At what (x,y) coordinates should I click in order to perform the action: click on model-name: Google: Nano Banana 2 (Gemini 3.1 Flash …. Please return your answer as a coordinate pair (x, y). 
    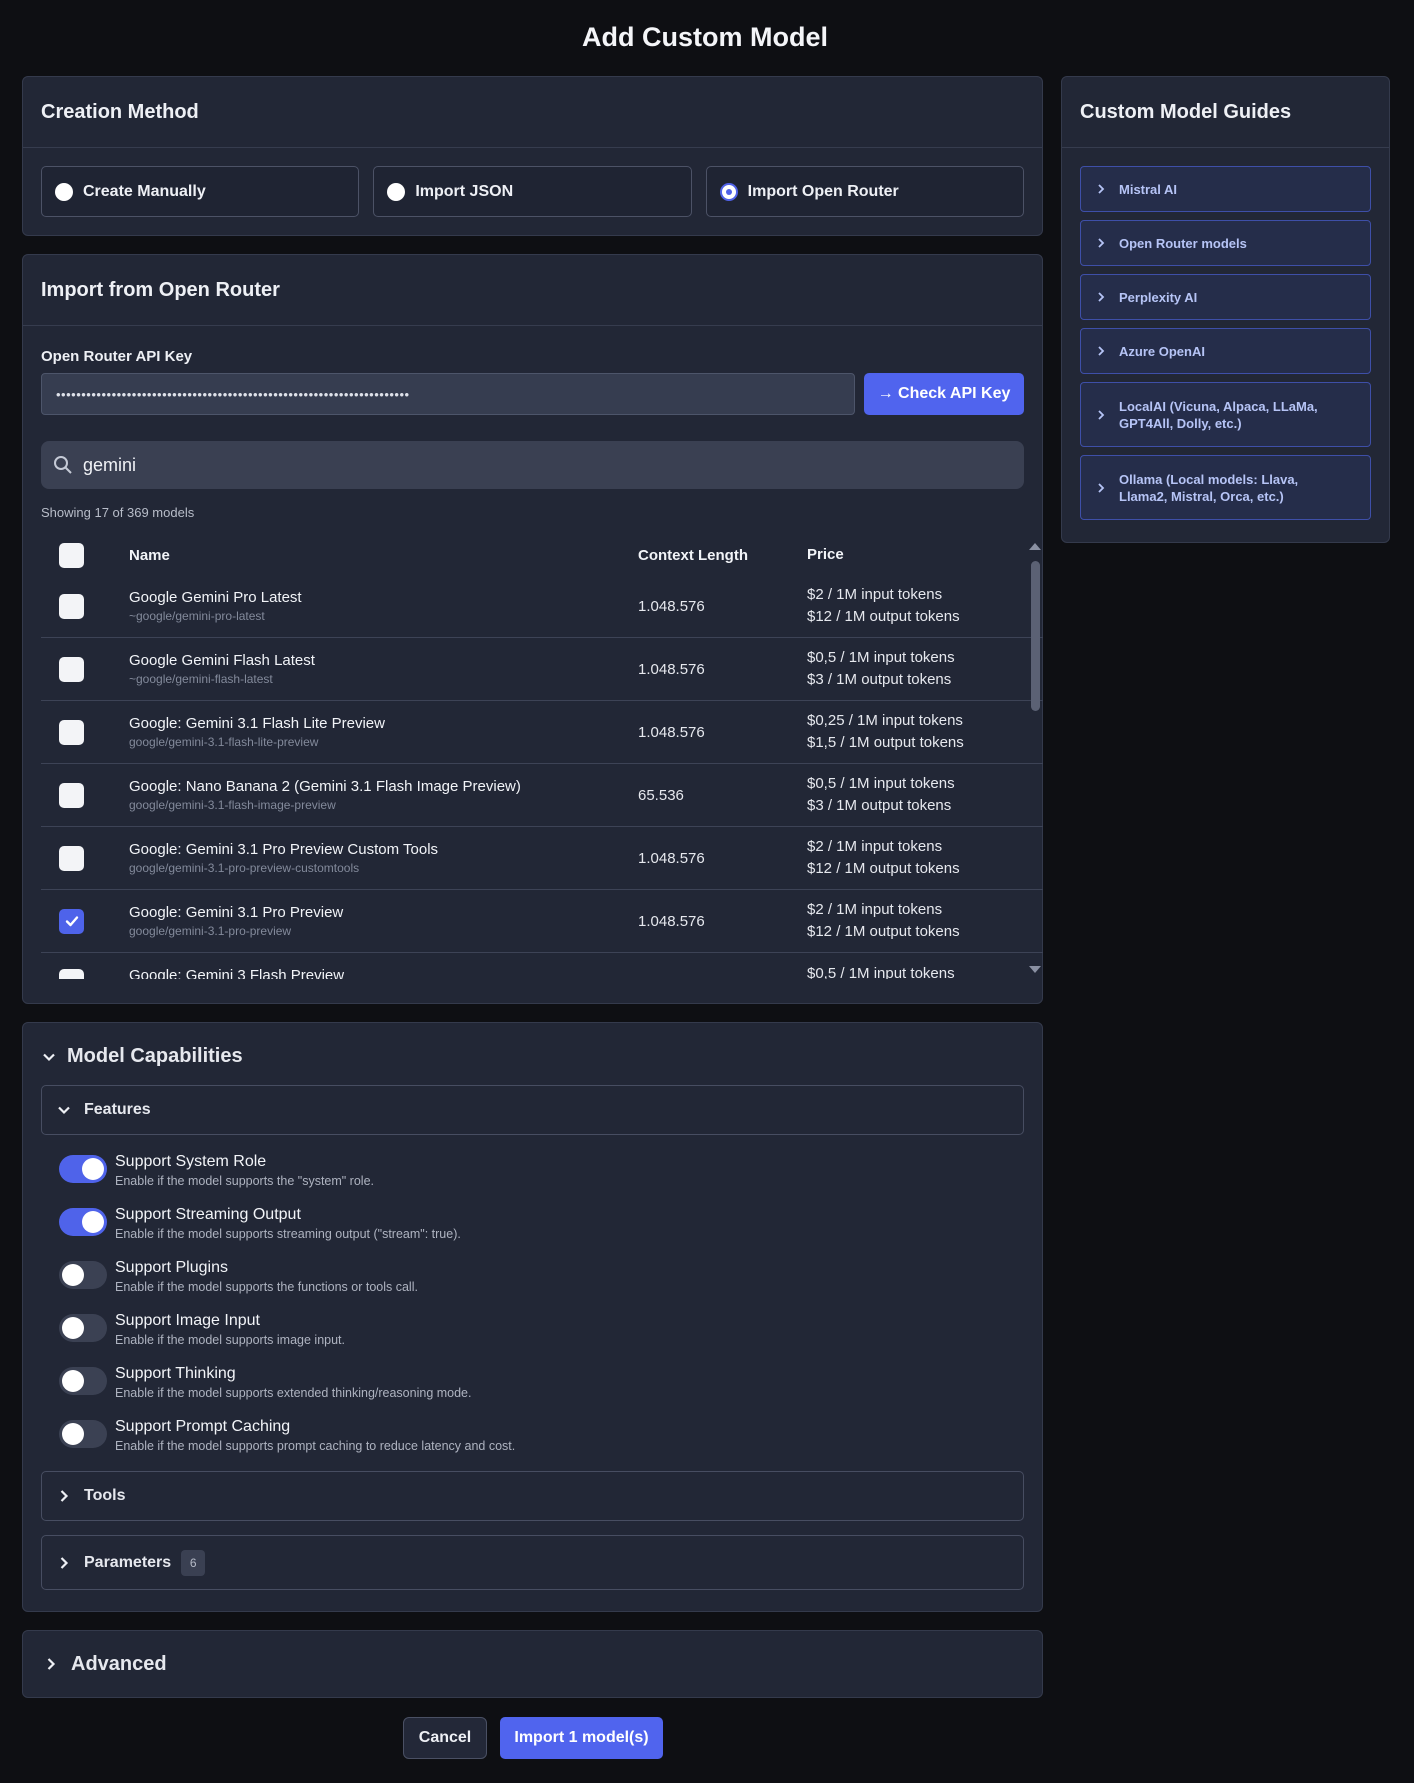
    Looking at the image, I should click on (325, 786).